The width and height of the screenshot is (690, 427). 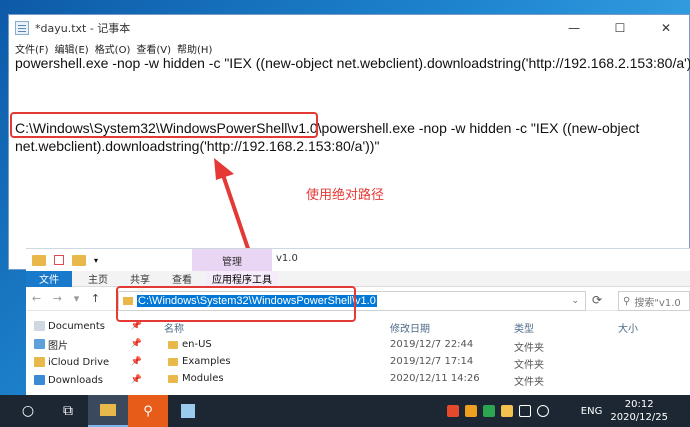 What do you see at coordinates (542, 411) in the screenshot?
I see `volume-icon` at bounding box center [542, 411].